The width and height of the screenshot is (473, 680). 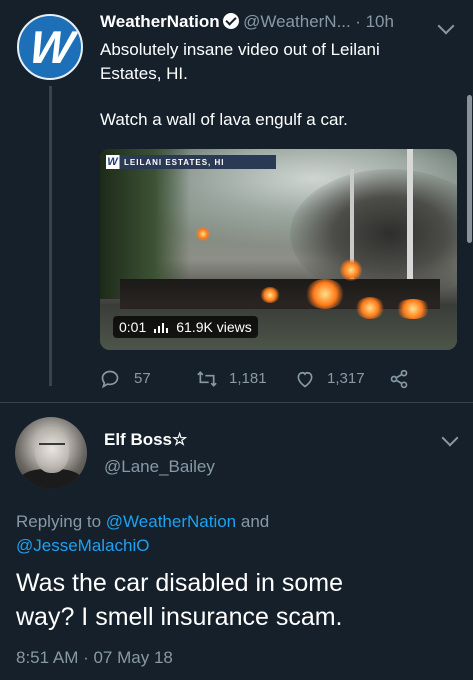 What do you see at coordinates (346, 378) in the screenshot?
I see `like-count: 1,317` at bounding box center [346, 378].